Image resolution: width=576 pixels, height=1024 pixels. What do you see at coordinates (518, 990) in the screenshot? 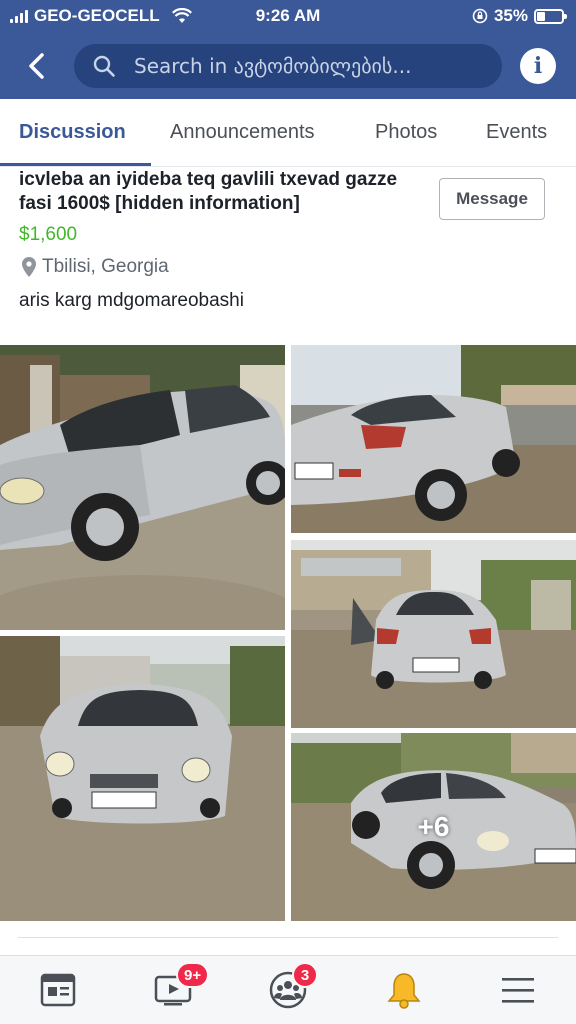
I see `menu-icon` at bounding box center [518, 990].